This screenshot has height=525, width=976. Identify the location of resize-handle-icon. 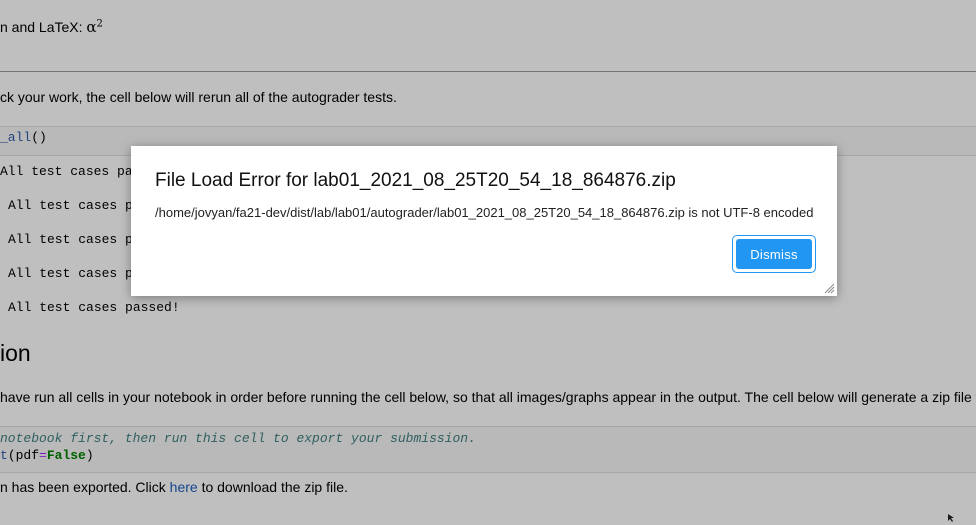
(829, 288).